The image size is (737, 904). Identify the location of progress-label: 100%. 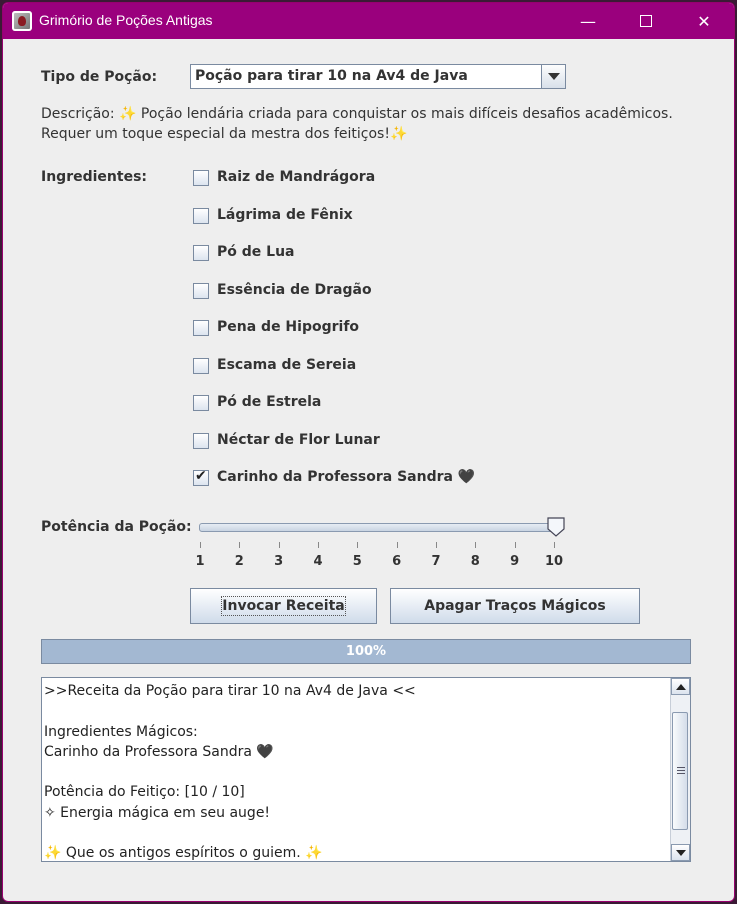
(366, 651).